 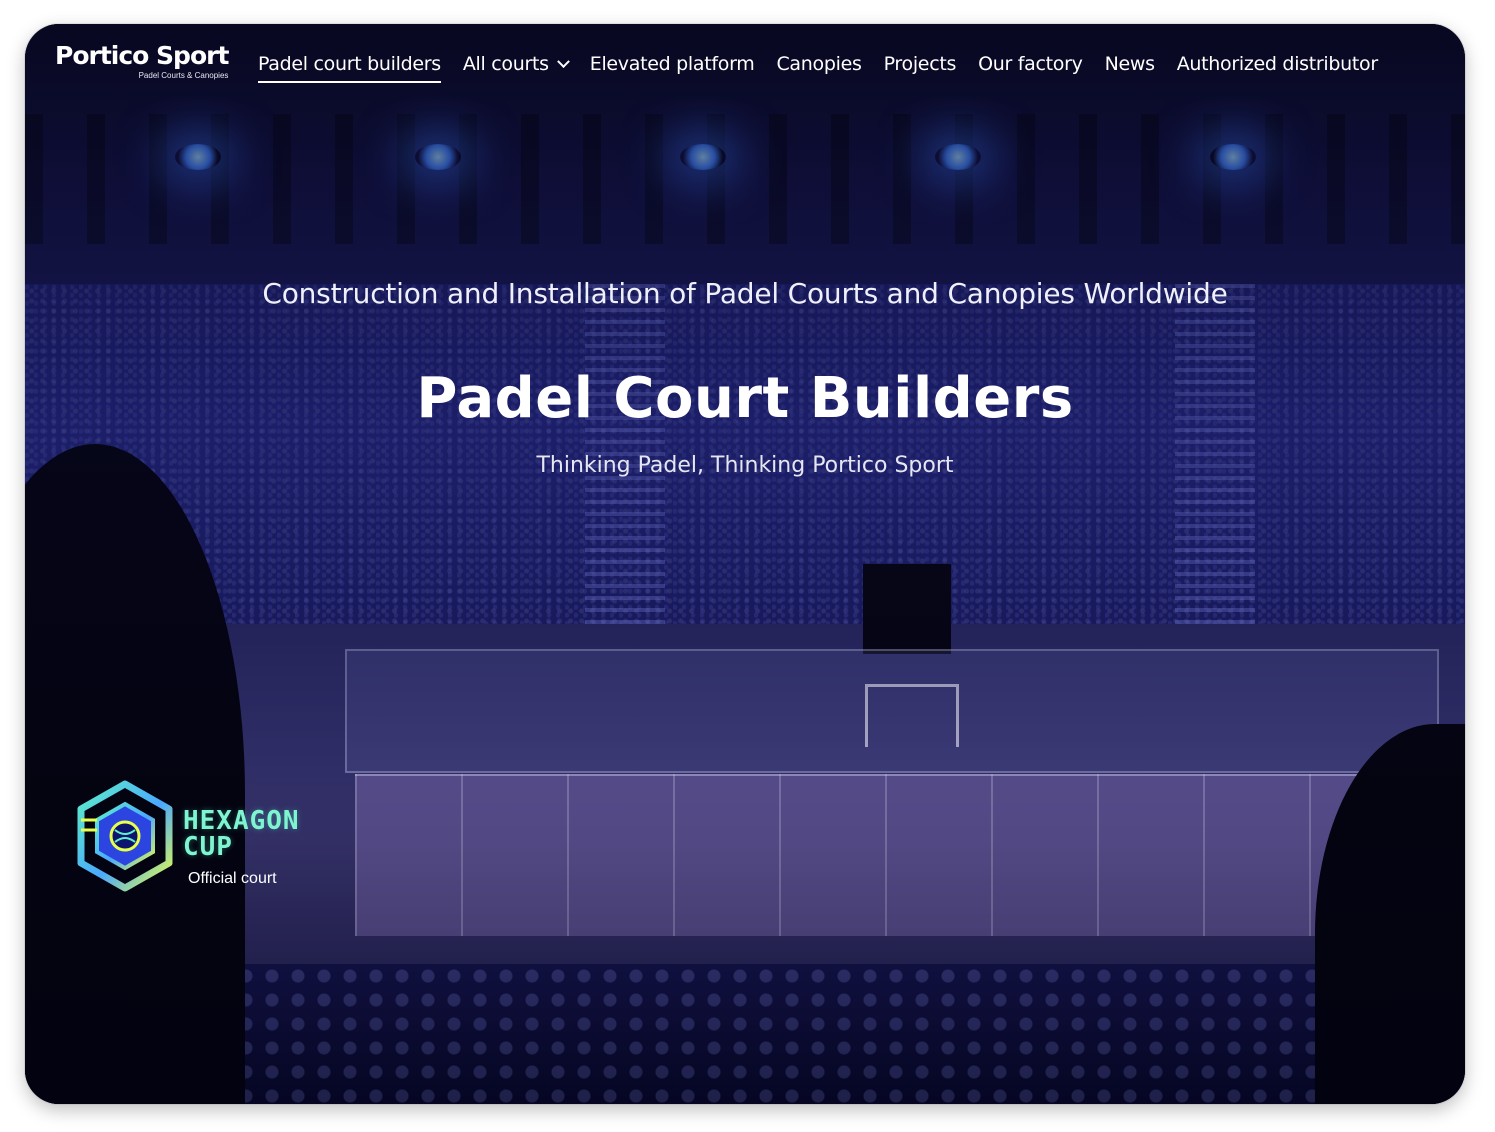 I want to click on nav-item-projects: Projects, so click(x=920, y=64).